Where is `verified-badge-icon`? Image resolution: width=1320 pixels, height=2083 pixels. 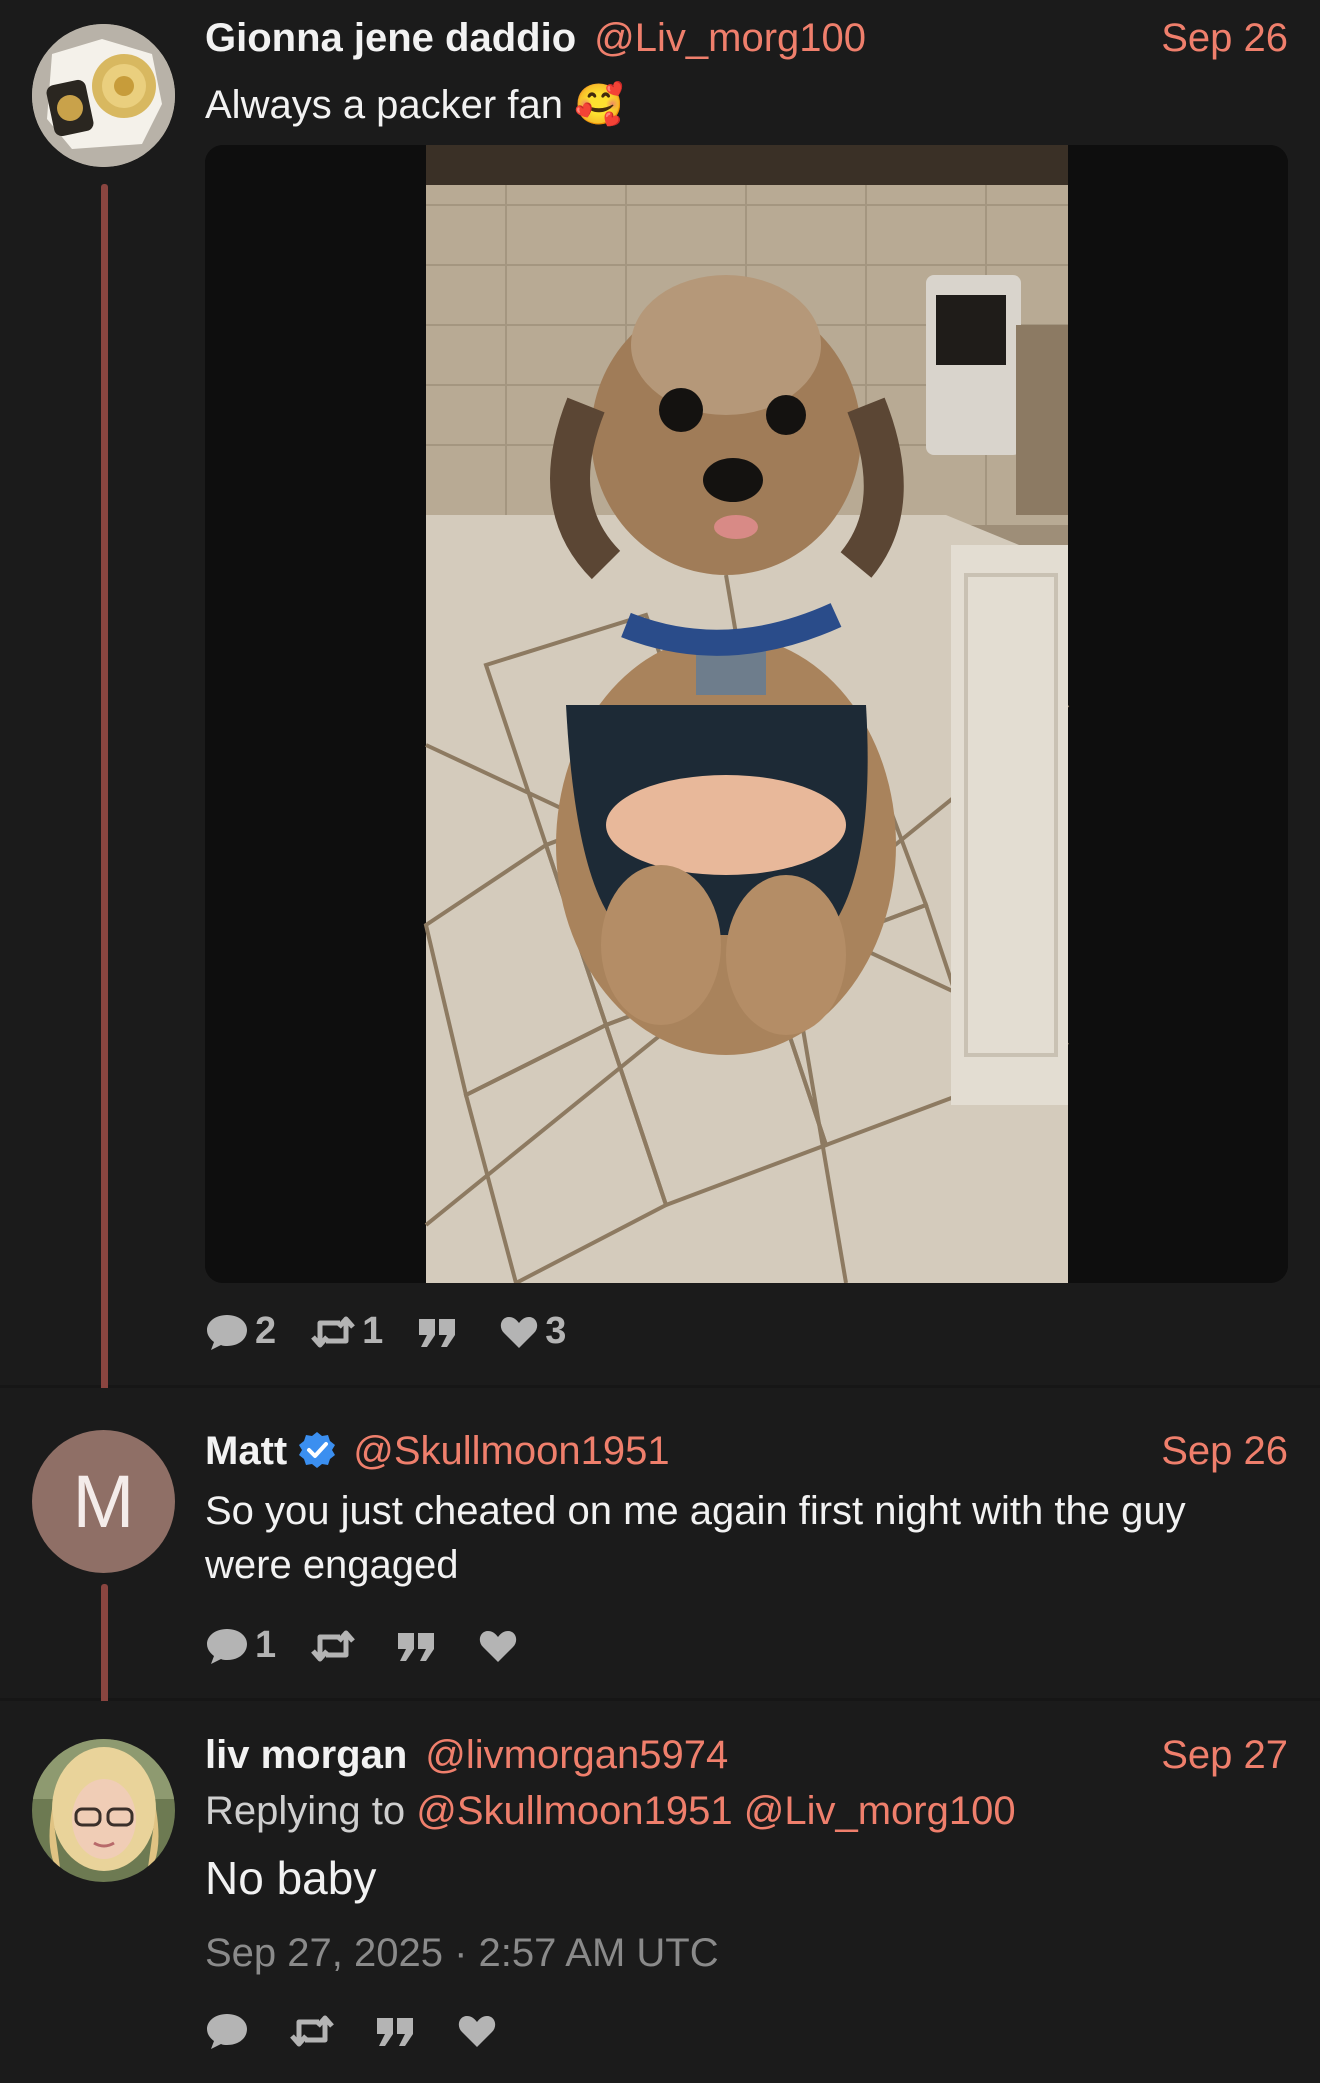 verified-badge-icon is located at coordinates (317, 1450).